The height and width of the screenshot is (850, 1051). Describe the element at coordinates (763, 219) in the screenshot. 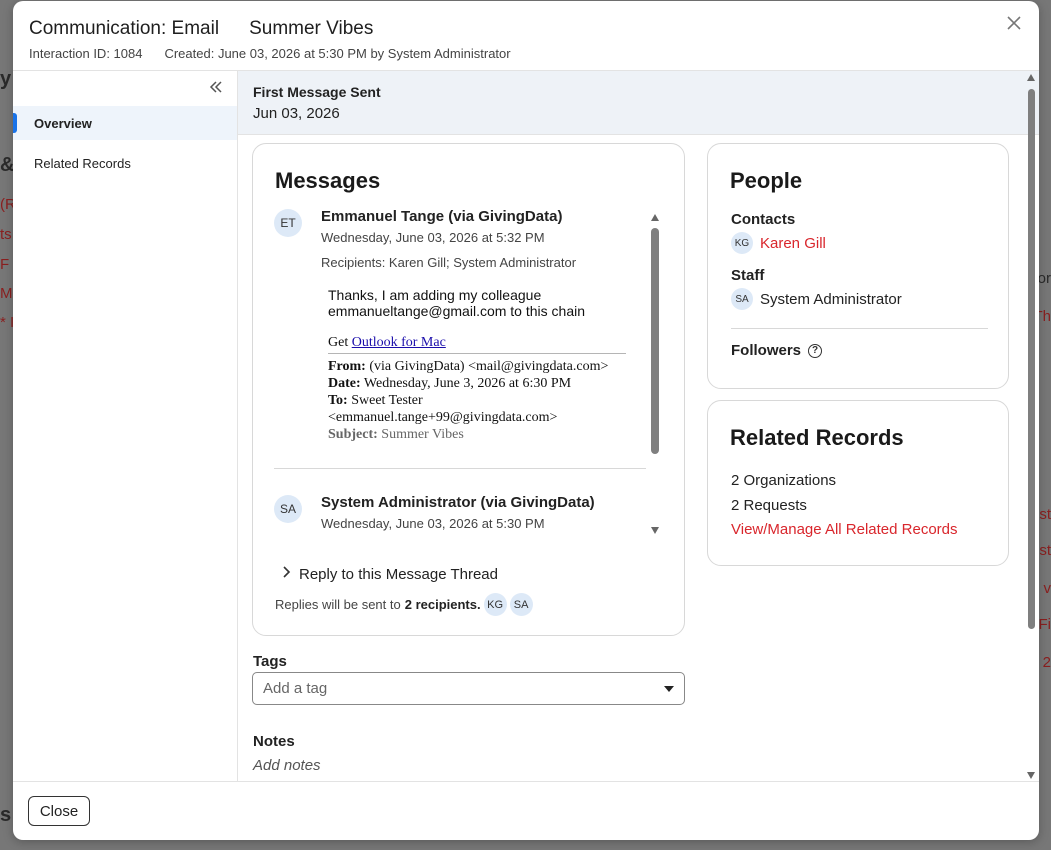

I see `contacts-label: Contacts` at that location.